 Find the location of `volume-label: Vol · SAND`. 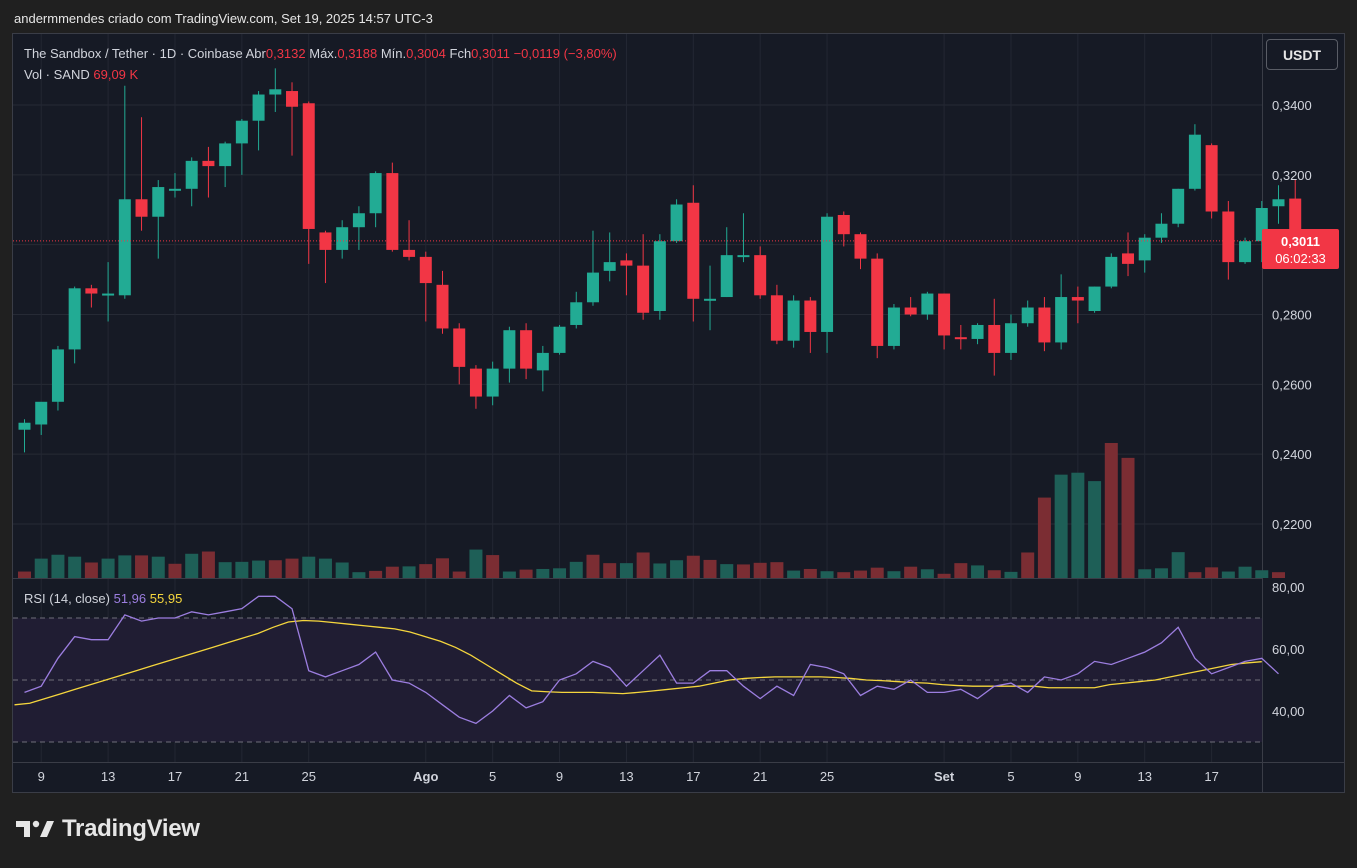

volume-label: Vol · SAND is located at coordinates (57, 74).